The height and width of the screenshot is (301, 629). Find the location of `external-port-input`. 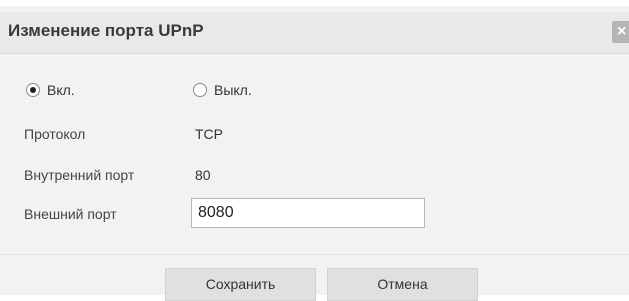

external-port-input is located at coordinates (308, 213).